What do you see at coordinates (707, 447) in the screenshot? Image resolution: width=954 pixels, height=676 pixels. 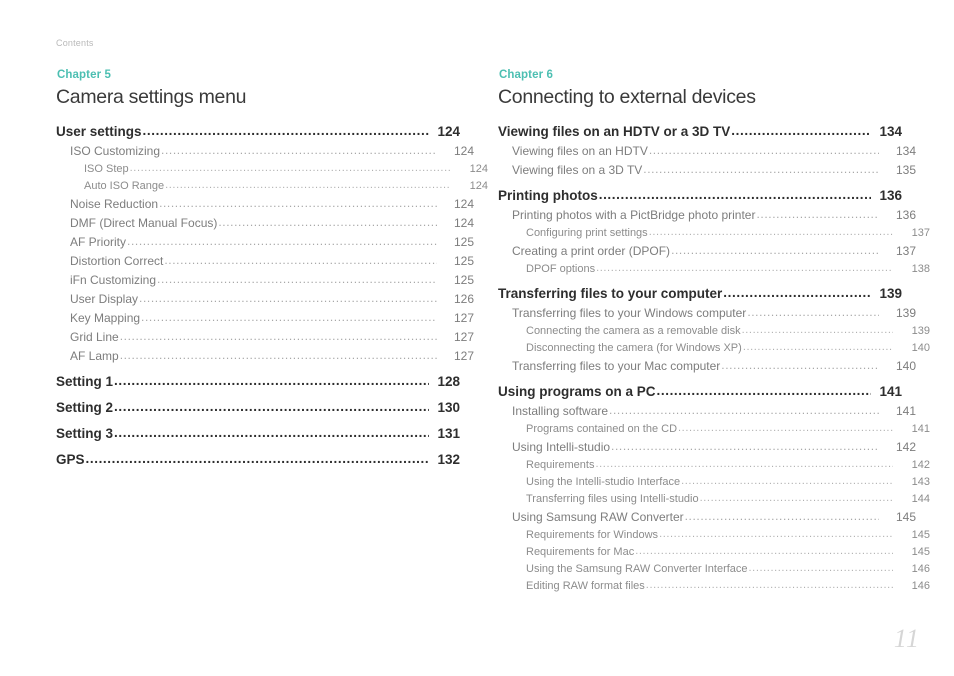 I see `toc-entry: Using Intelli-studio 142` at bounding box center [707, 447].